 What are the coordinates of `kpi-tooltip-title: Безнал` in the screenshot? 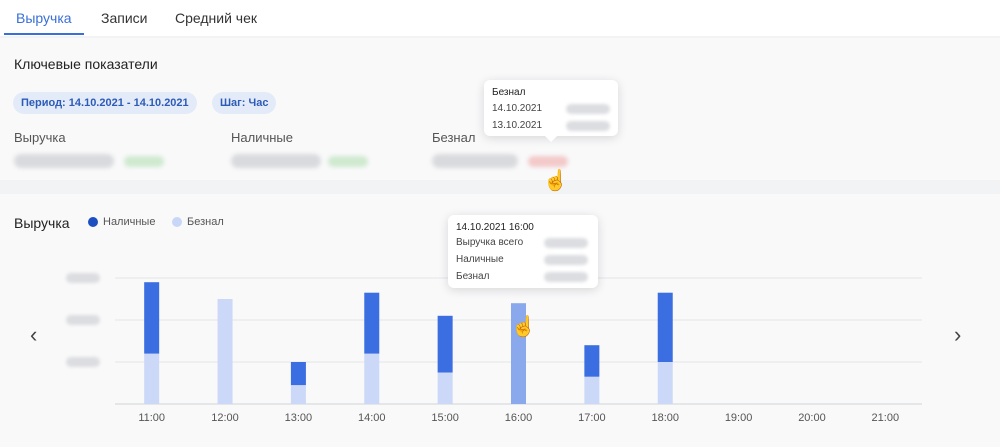 It's located at (509, 92).